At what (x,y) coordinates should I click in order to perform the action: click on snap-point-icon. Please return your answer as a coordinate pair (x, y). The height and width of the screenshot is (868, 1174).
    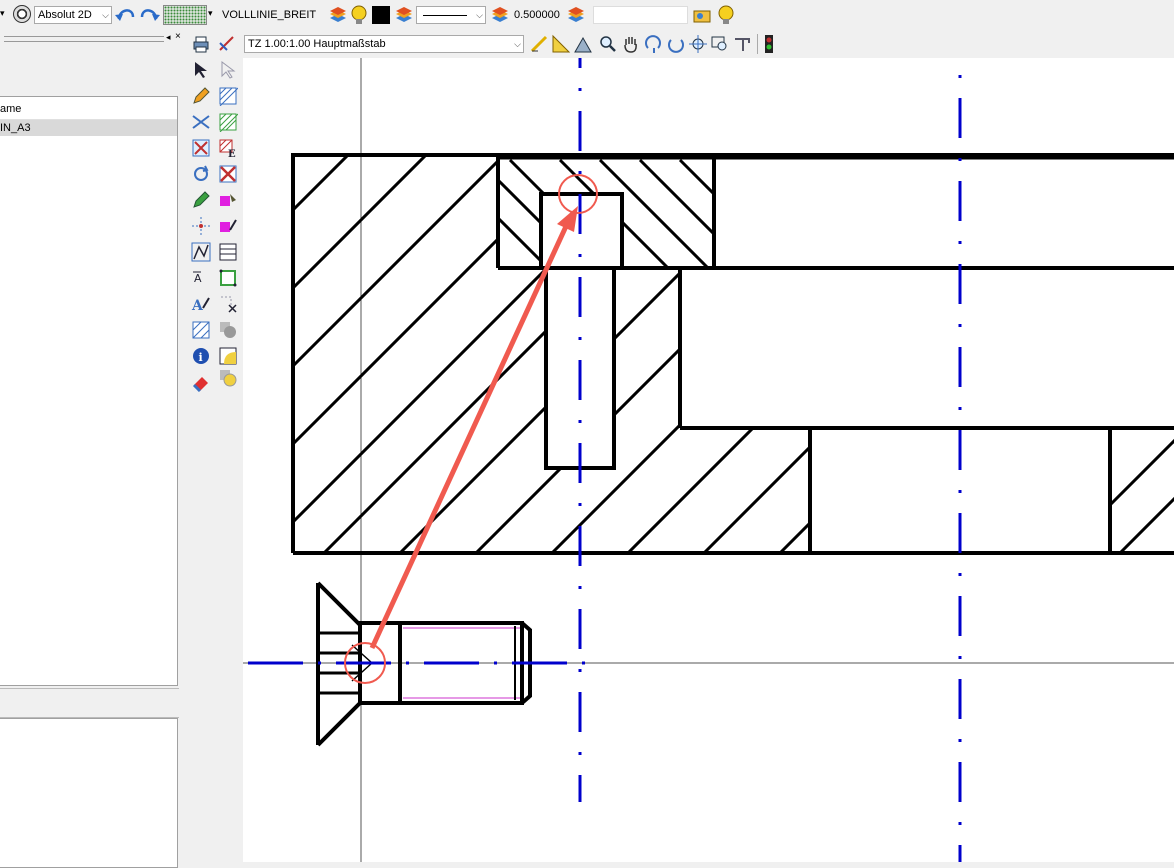
    Looking at the image, I should click on (201, 226).